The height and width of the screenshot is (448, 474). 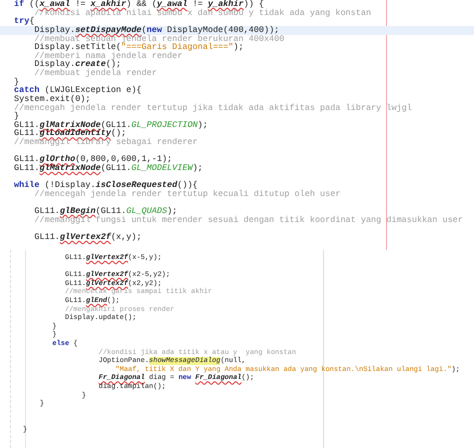 What do you see at coordinates (88, 237) in the screenshot?
I see `code-line: GL11.glVertex2f(x,y);` at bounding box center [88, 237].